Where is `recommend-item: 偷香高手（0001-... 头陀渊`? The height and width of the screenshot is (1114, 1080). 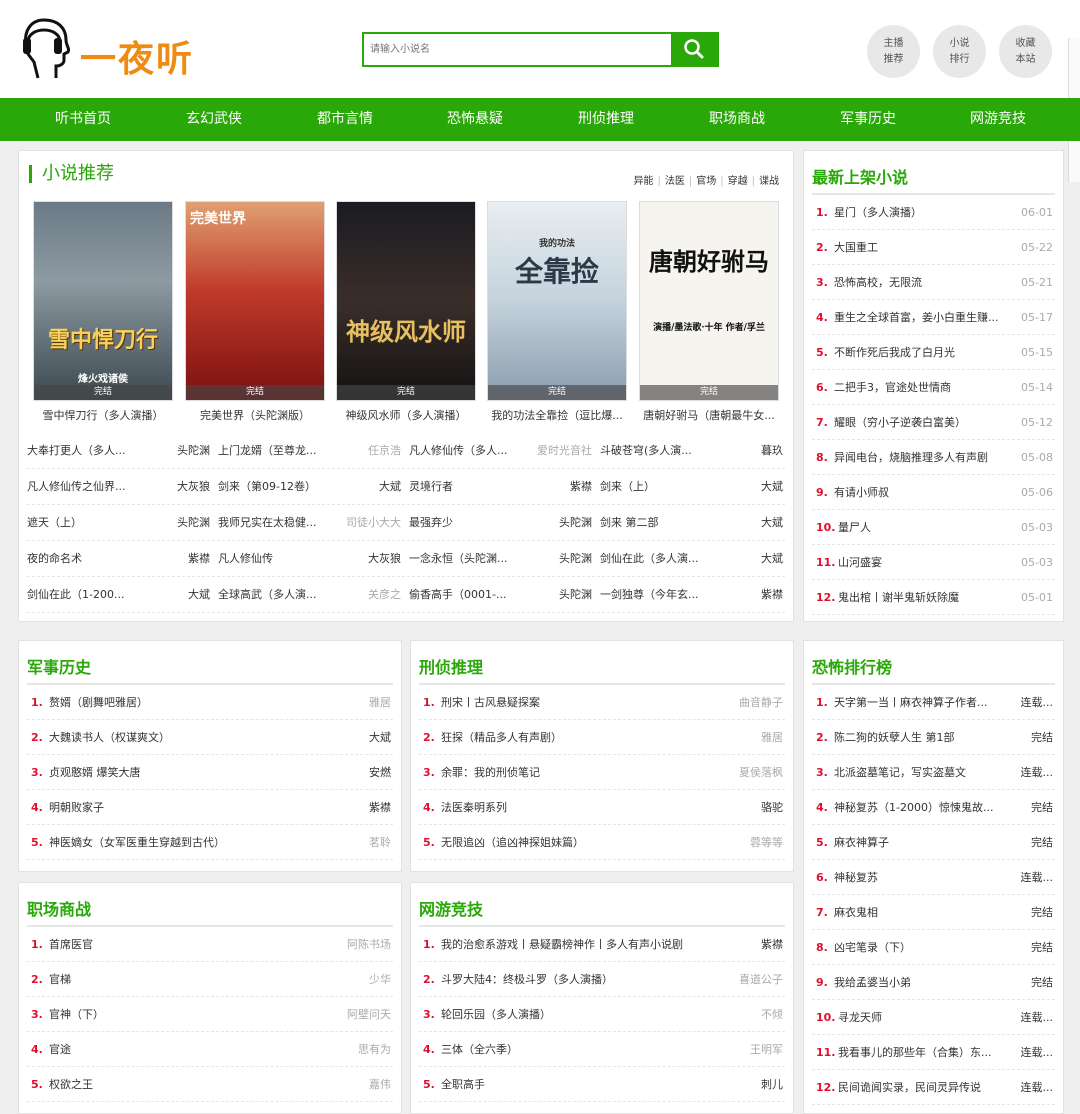
recommend-item: 偷香高手（0001-... 头陀渊 is located at coordinates (500, 595).